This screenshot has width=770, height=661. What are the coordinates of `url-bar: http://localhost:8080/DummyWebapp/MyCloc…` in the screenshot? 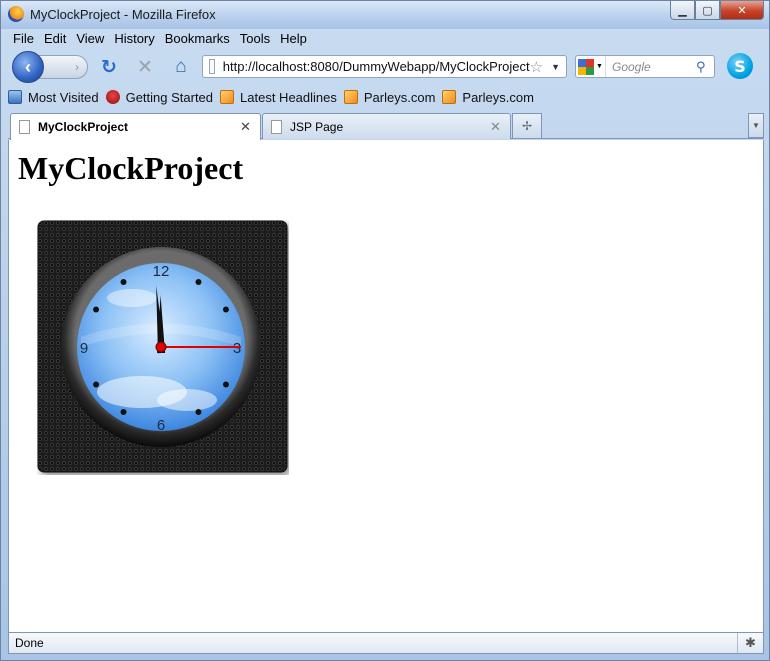 It's located at (384, 66).